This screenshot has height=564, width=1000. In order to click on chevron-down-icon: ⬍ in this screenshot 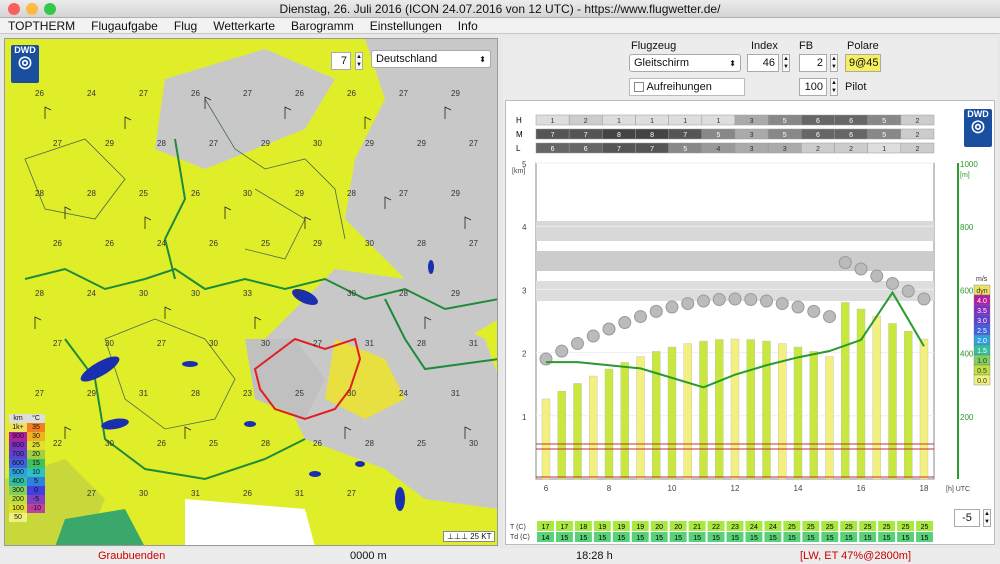, I will do `click(482, 59)`.